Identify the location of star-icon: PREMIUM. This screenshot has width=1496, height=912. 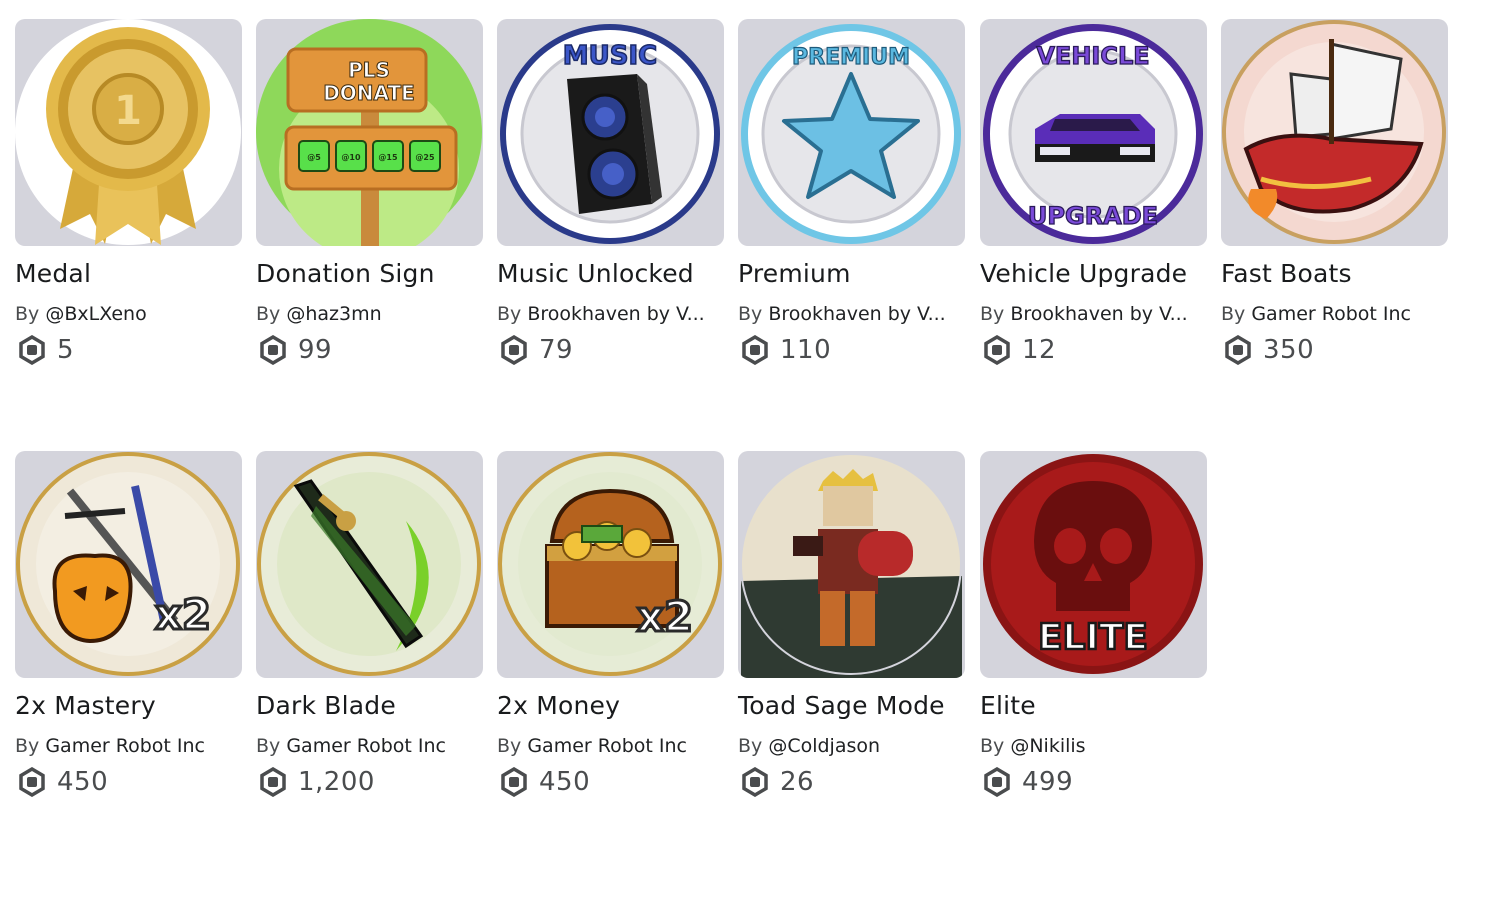
(851, 134).